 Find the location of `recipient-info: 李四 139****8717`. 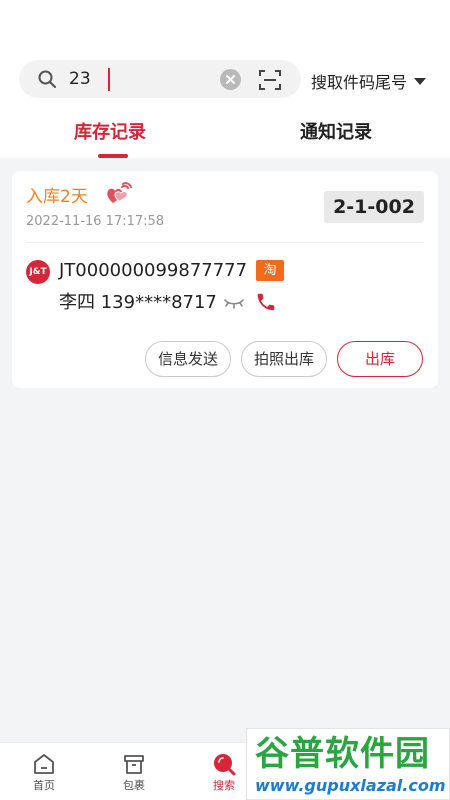

recipient-info: 李四 139****8717 is located at coordinates (138, 302).